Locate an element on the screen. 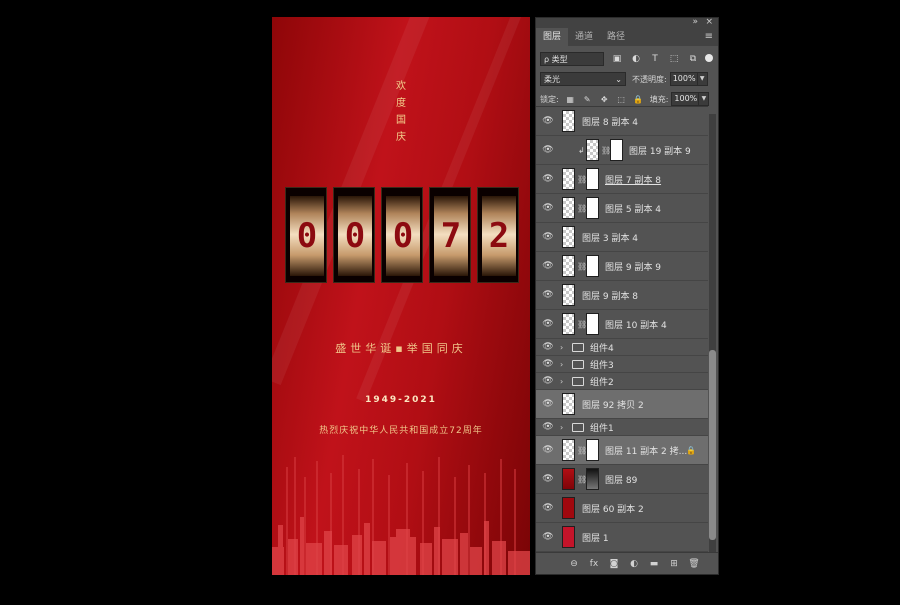 This screenshot has height=605, width=900. add-mask-icon: ◙ is located at coordinates (614, 564).